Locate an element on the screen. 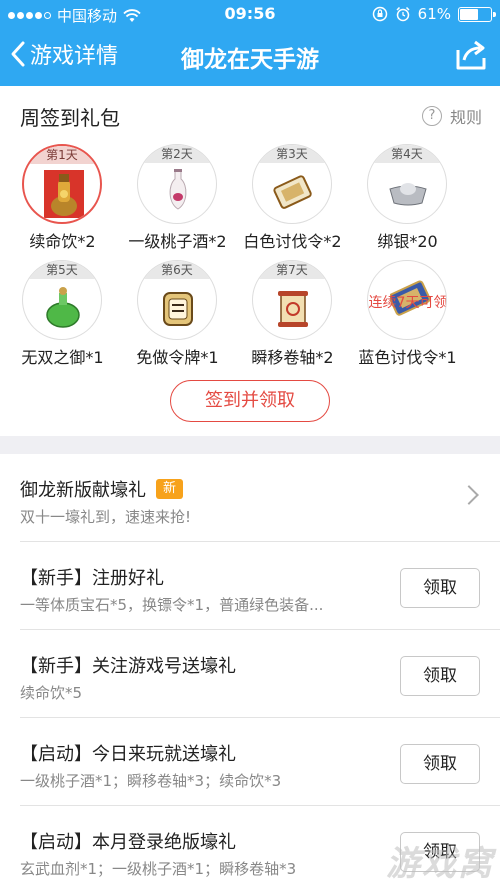 This screenshot has width=500, height=889. reward-circle: 第3天 is located at coordinates (292, 184).